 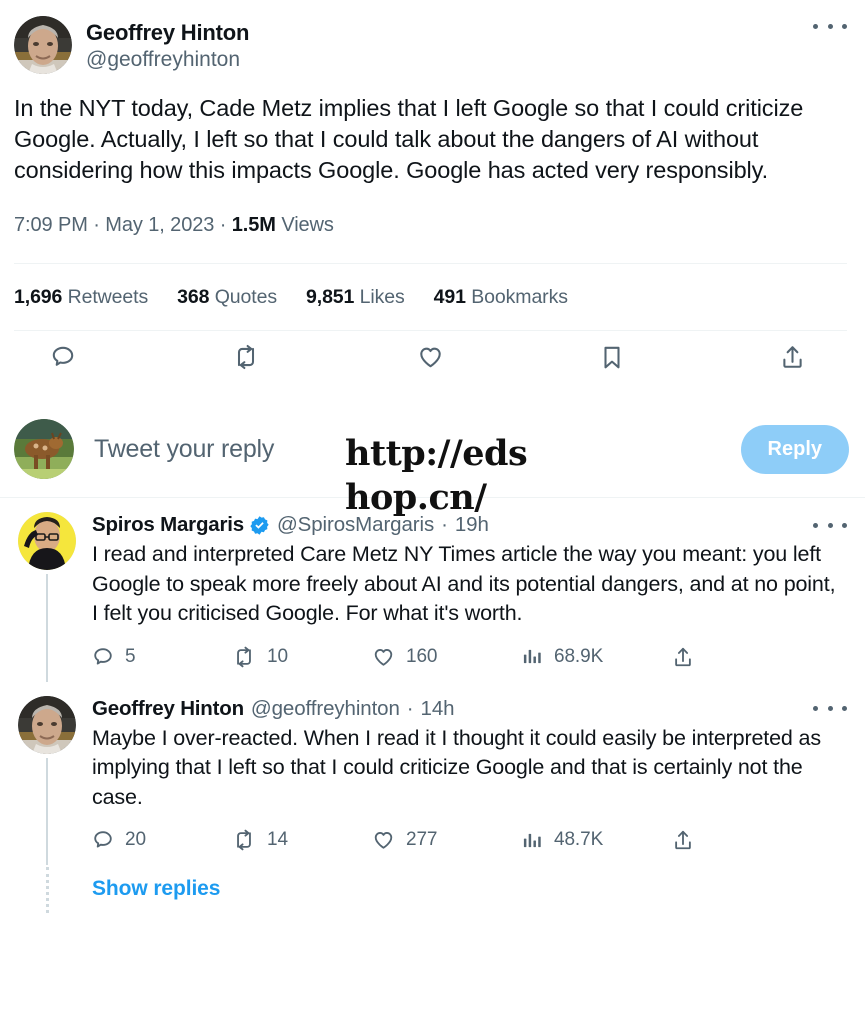 I want to click on verified-badge-icon, so click(x=259, y=525).